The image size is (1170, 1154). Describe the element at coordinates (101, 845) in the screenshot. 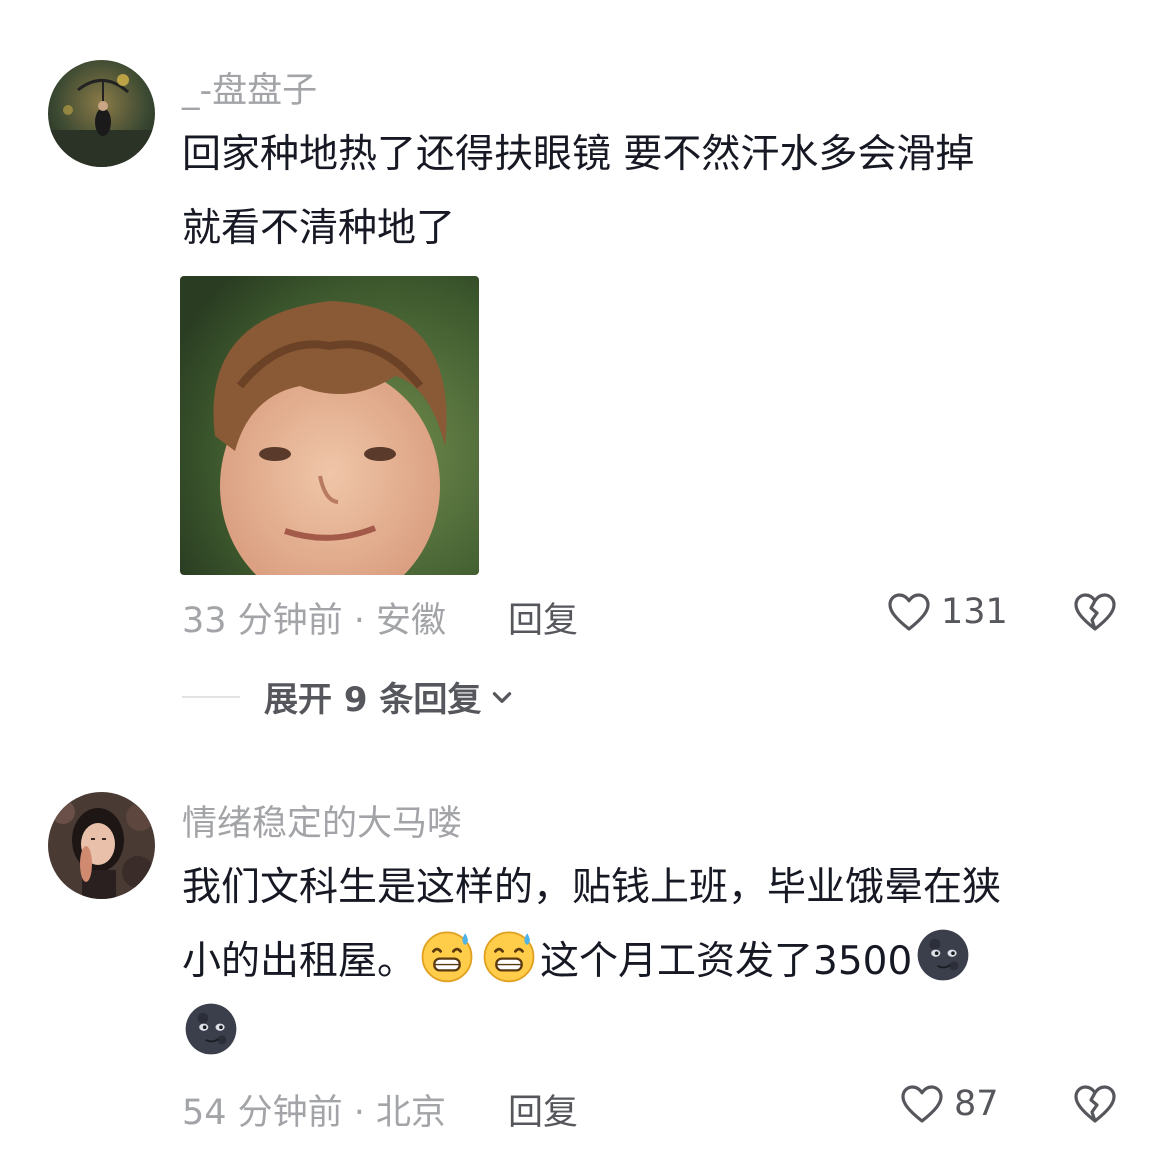

I see `avatar` at that location.